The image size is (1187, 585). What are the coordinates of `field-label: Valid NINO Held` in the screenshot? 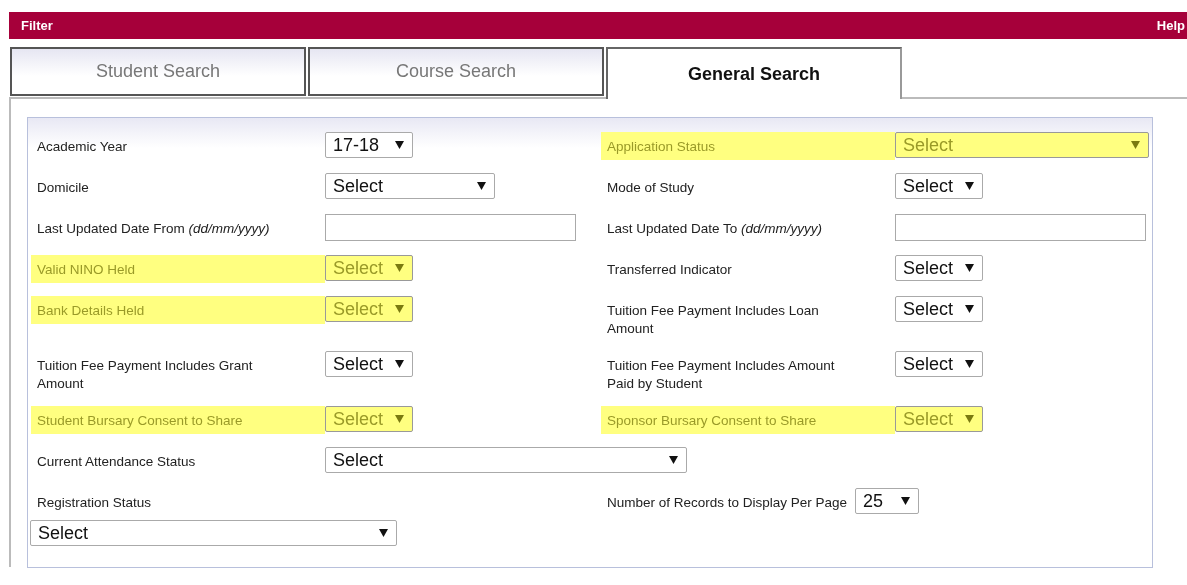 It's located at (178, 269).